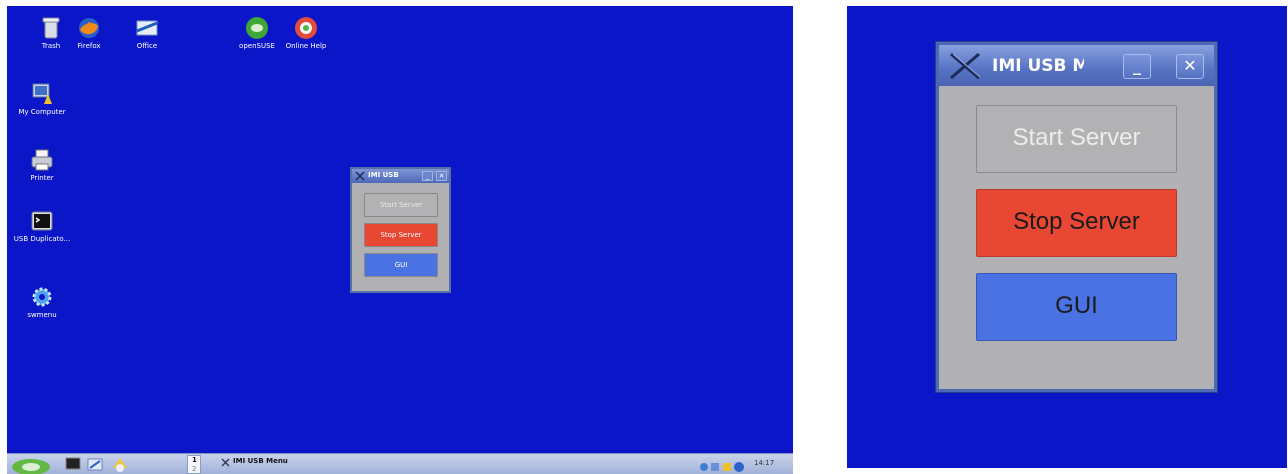 The width and height of the screenshot is (1288, 474). I want to click on folder-icon, so click(120, 464).